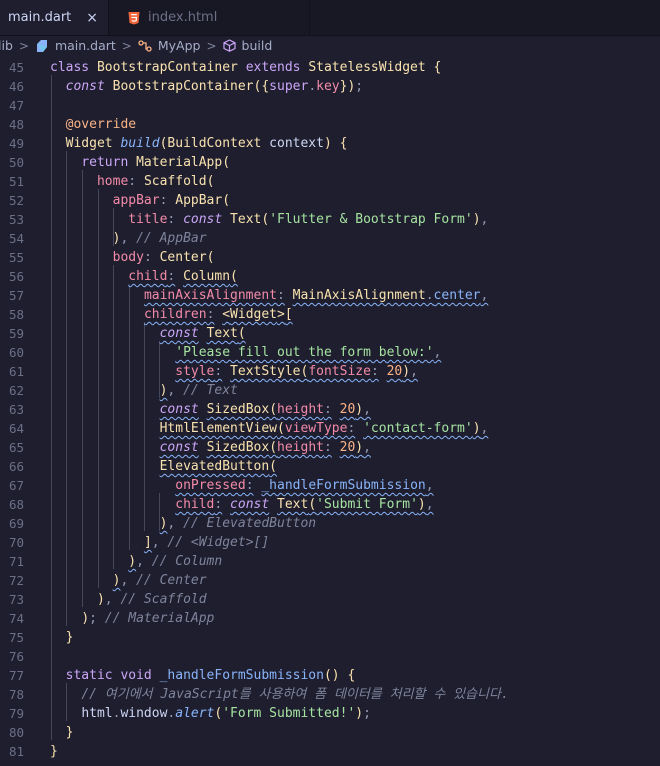  Describe the element at coordinates (16, 276) in the screenshot. I see `line-number: 56` at that location.